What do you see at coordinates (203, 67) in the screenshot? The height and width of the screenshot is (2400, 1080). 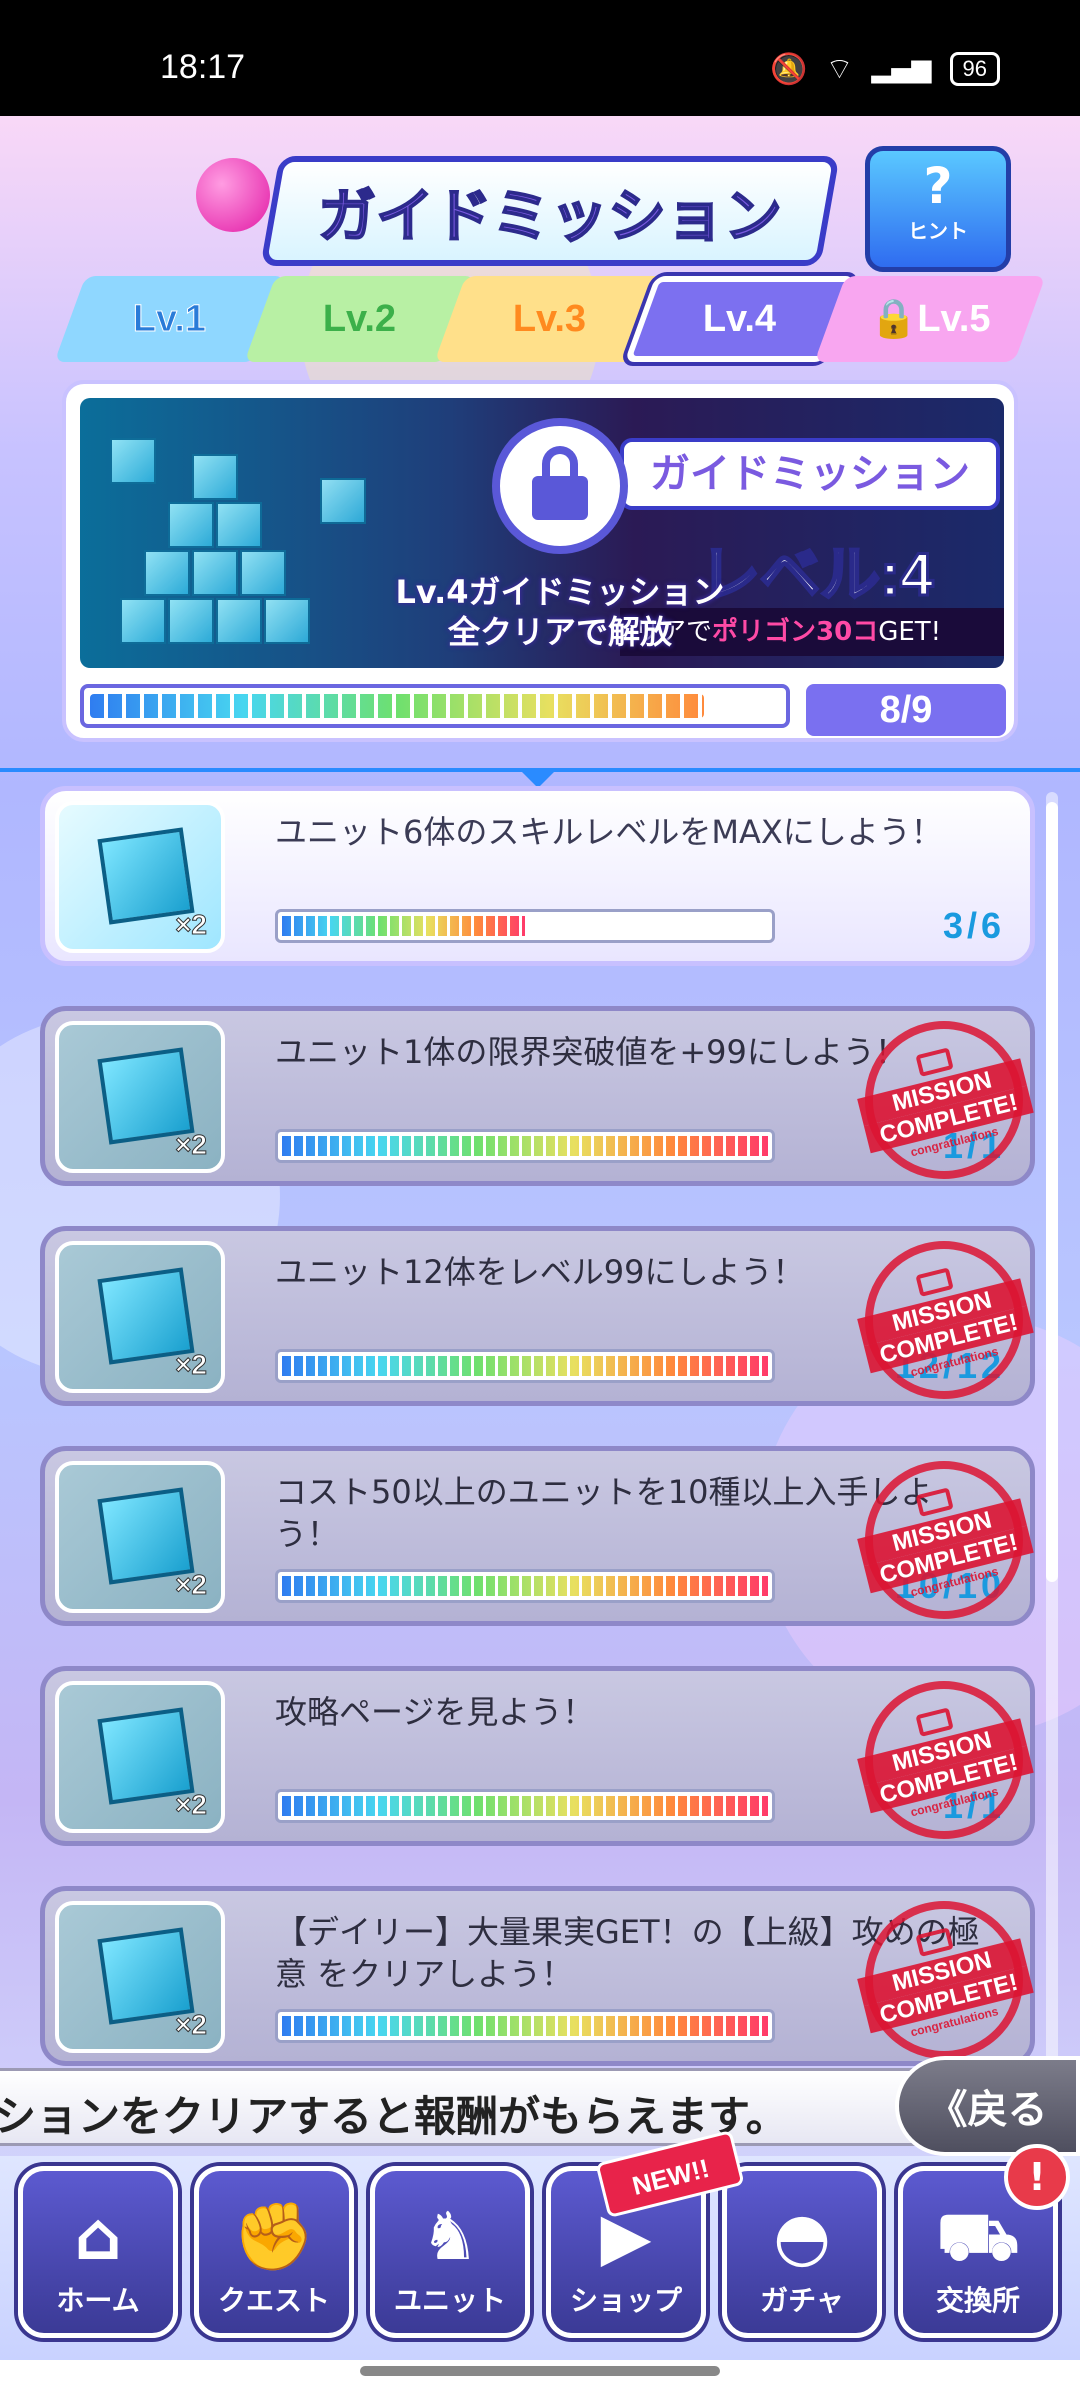 I see `status-time: 18:17` at bounding box center [203, 67].